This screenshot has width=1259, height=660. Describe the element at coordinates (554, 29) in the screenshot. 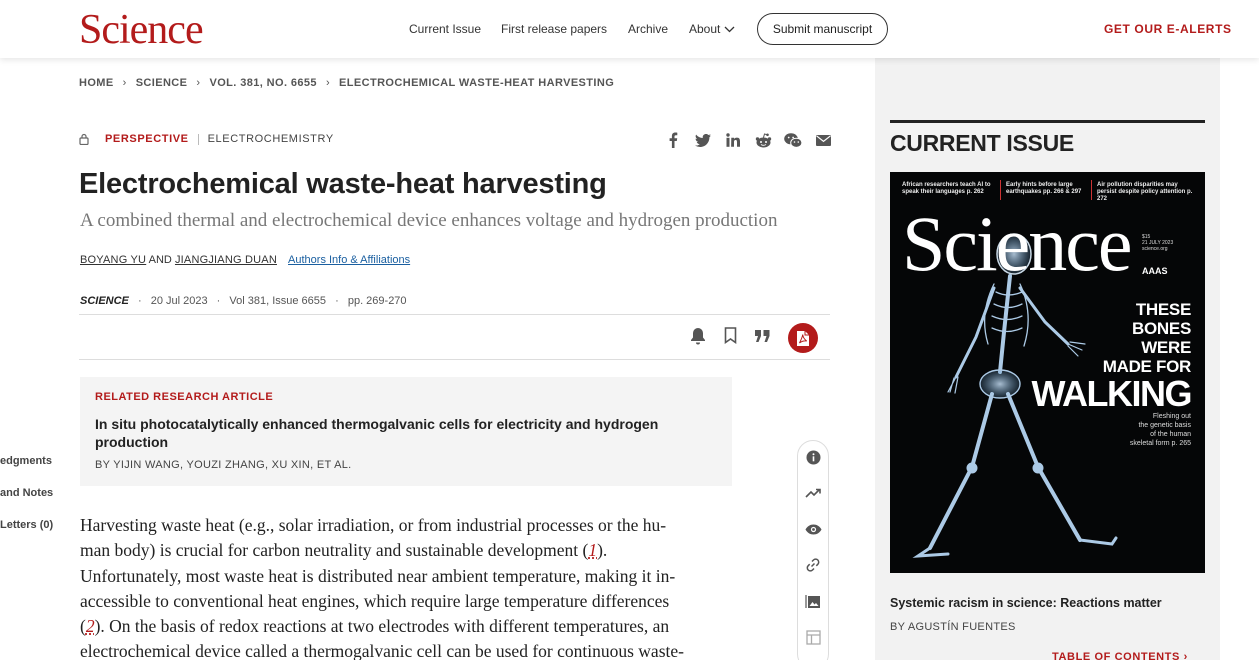

I see `nav-first-release: First release papers` at that location.